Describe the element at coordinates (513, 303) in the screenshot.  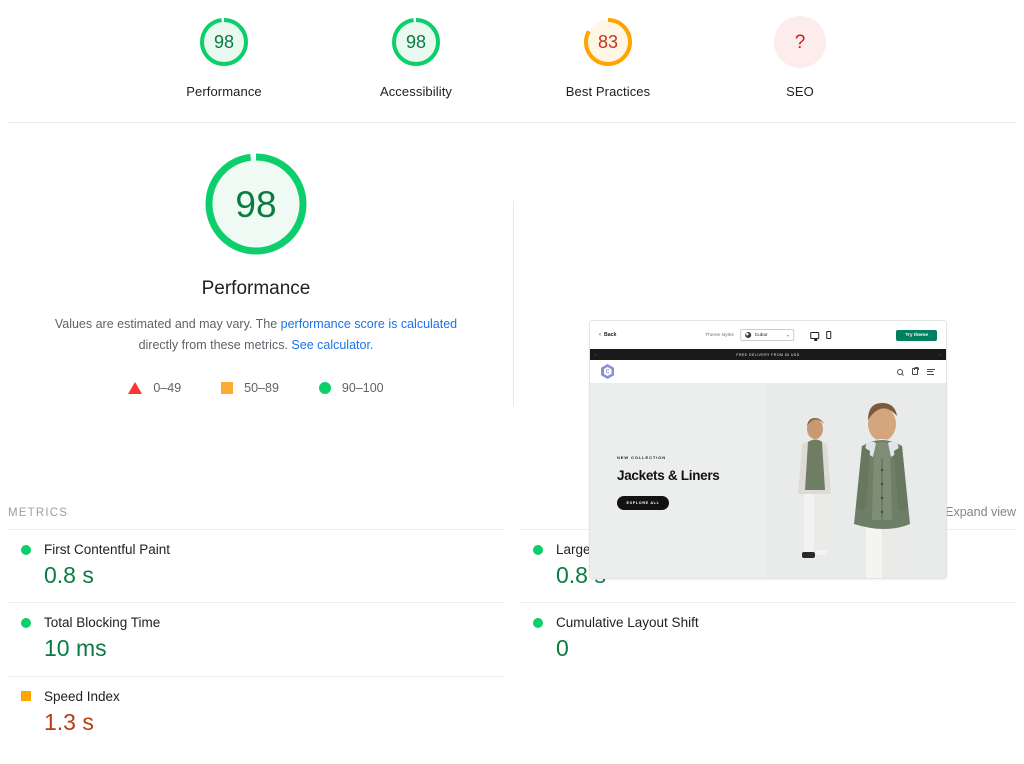
I see `vertical-divider` at that location.